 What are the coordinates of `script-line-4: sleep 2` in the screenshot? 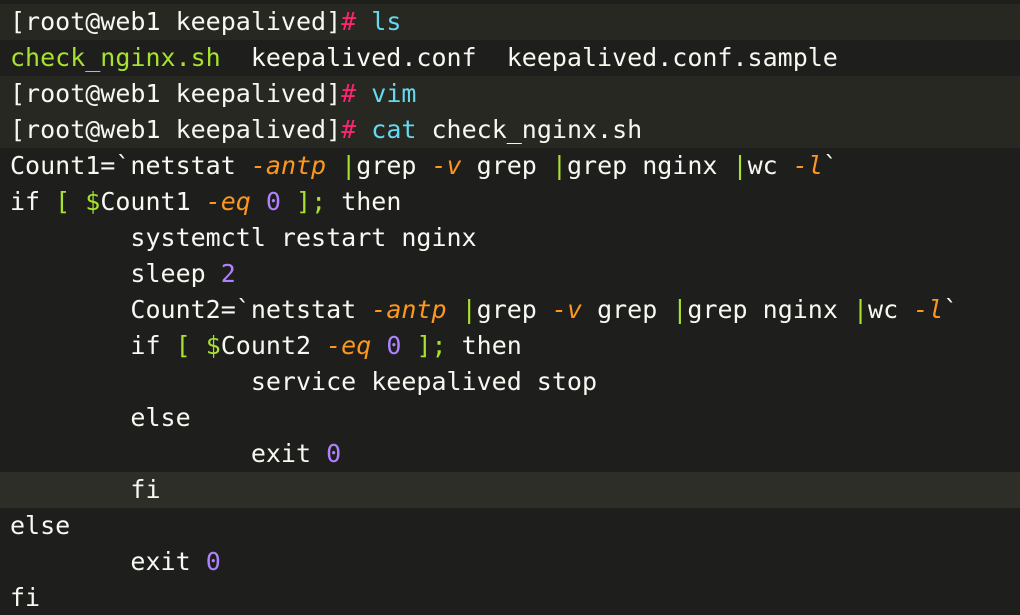 It's located at (510, 274).